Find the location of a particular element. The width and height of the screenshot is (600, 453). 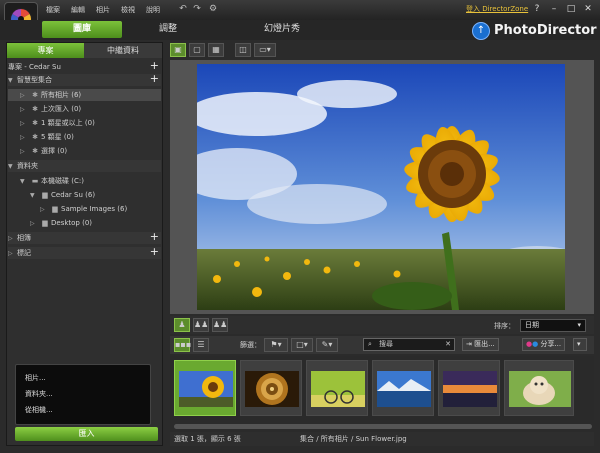

menu-edit: 編輯 is located at coordinates (78, 10).